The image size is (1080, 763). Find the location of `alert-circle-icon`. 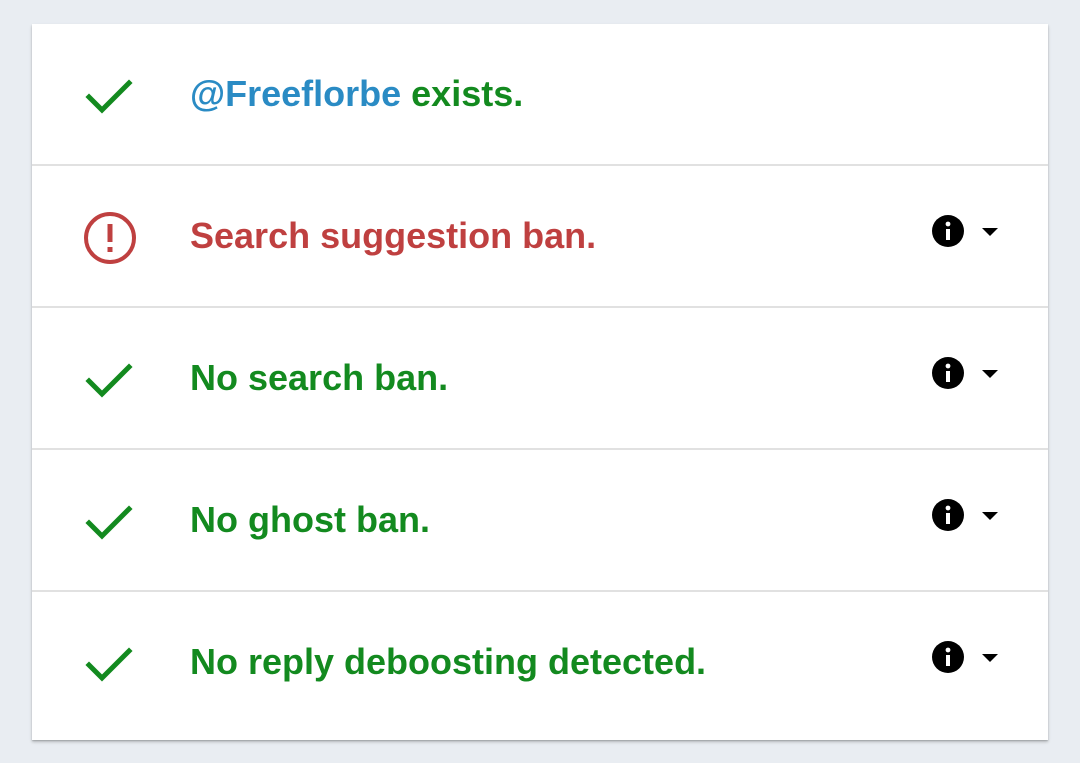

alert-circle-icon is located at coordinates (110, 238).